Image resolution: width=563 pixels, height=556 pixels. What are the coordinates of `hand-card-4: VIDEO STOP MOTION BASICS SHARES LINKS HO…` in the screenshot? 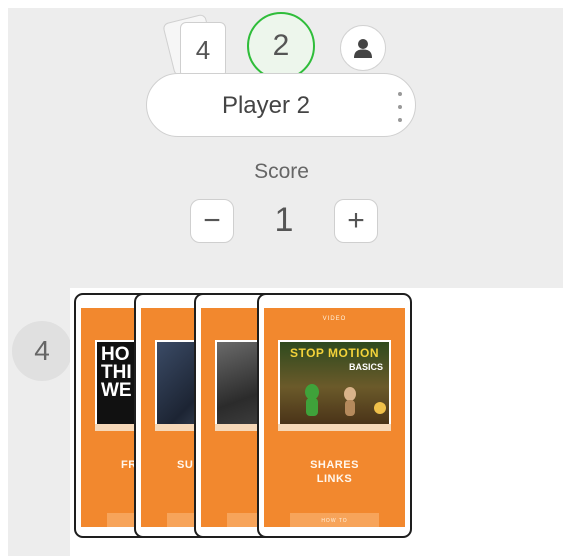 It's located at (334, 415).